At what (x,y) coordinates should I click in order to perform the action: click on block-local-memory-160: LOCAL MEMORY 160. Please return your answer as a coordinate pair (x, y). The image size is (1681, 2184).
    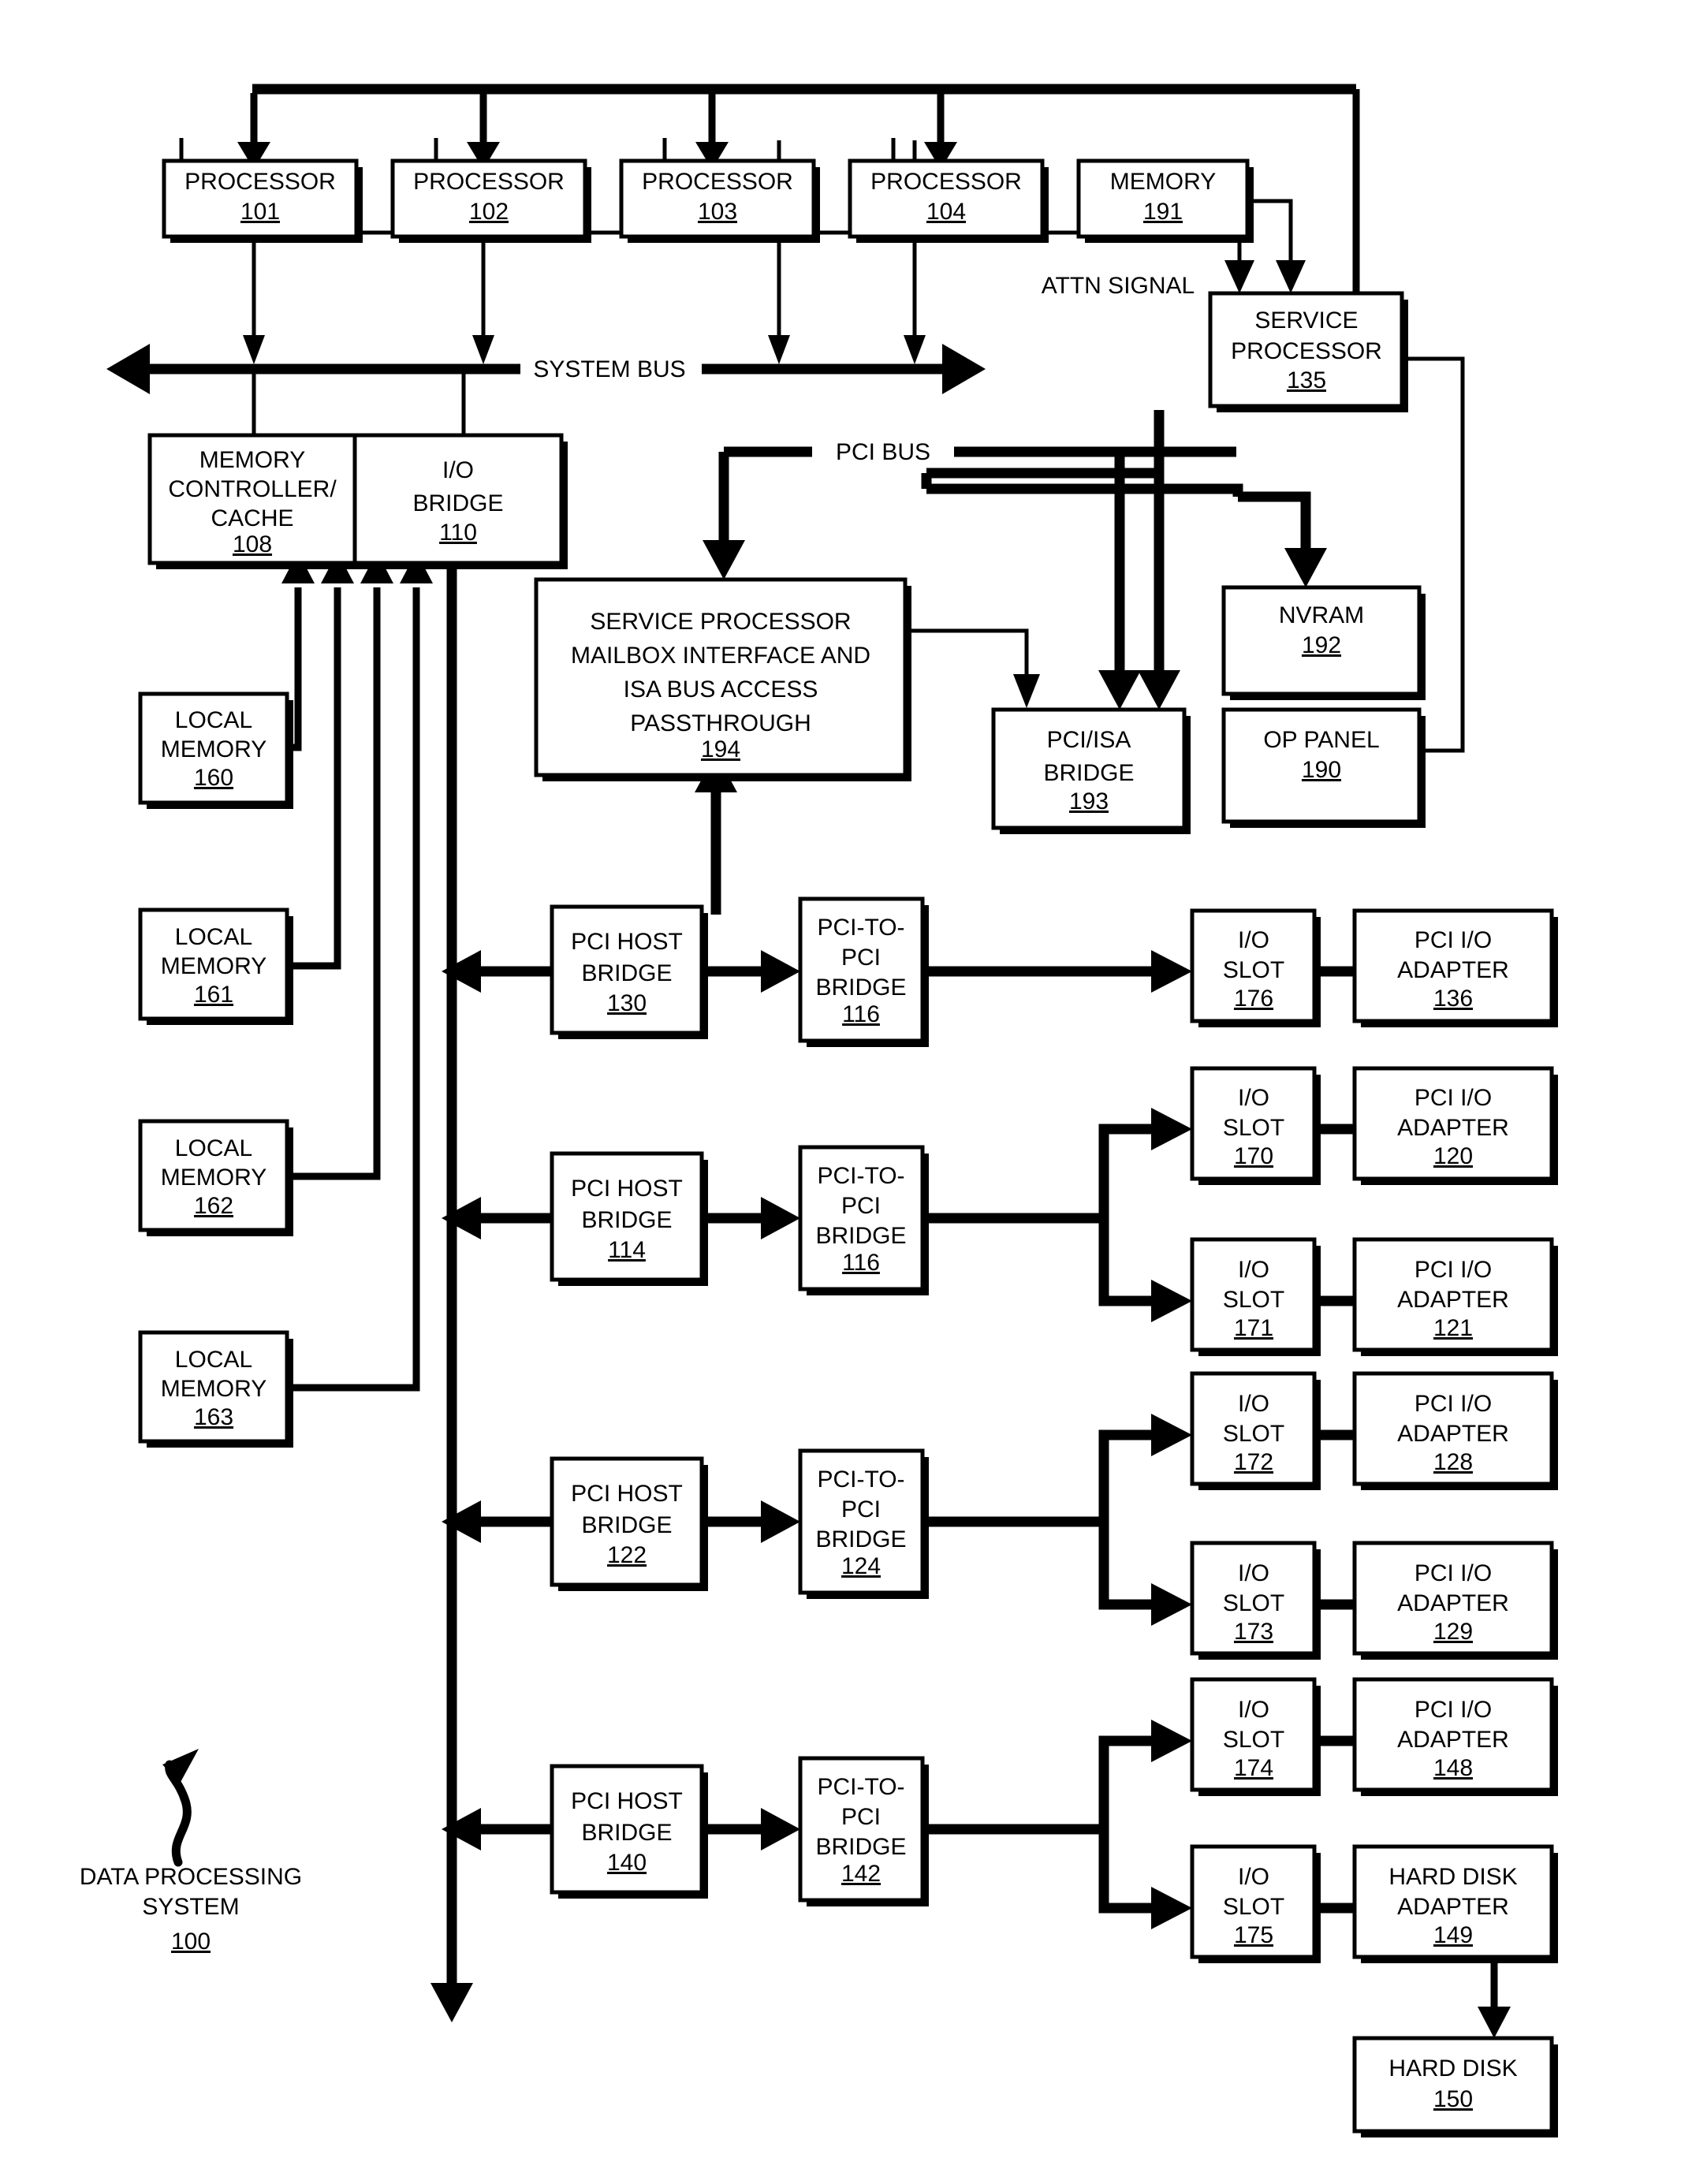
    Looking at the image, I should click on (215, 750).